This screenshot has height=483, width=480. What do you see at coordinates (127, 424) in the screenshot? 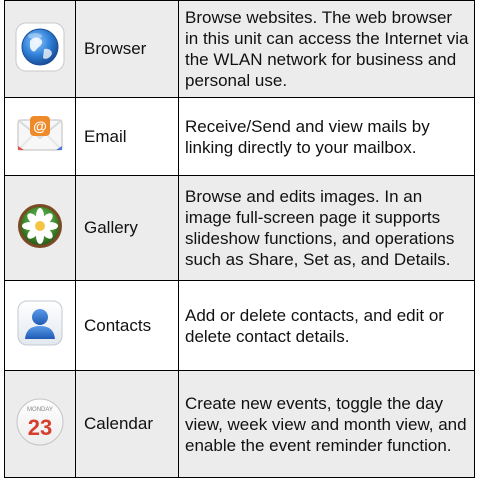
I see `app-name-calendar: Calendar` at bounding box center [127, 424].